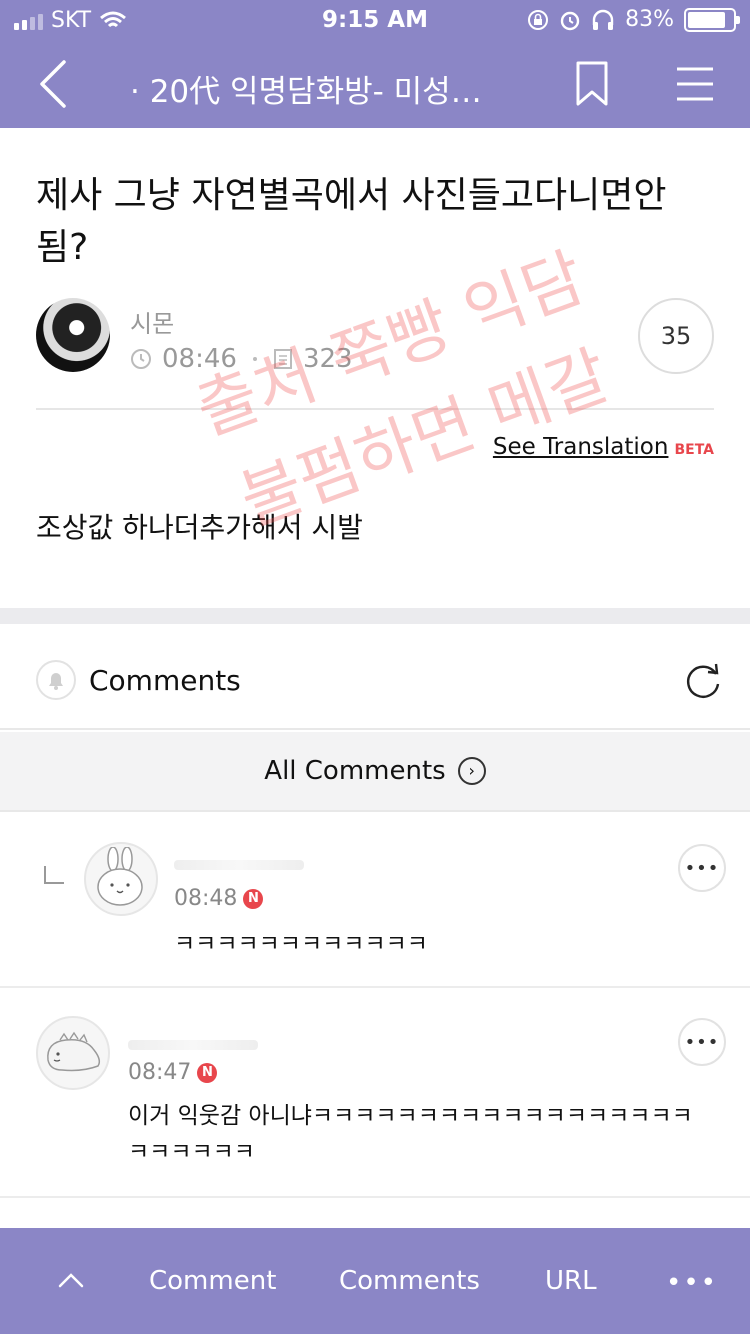 Image resolution: width=750 pixels, height=1334 pixels. I want to click on scroll-top-icon, so click(71, 1281).